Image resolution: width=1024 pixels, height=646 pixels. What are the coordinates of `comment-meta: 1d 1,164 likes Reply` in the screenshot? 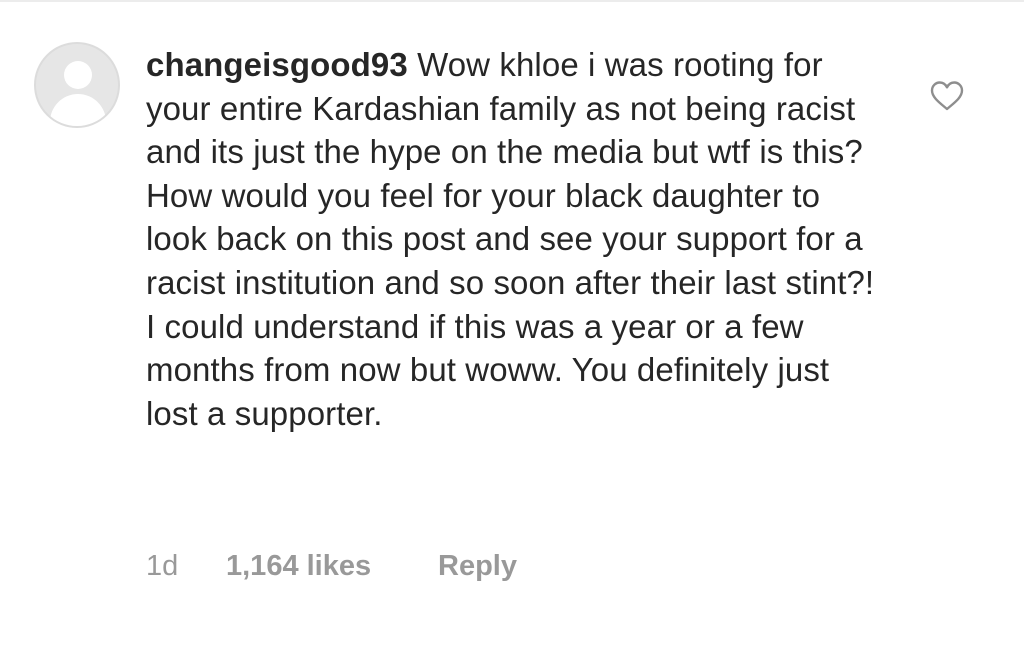 It's located at (331, 566).